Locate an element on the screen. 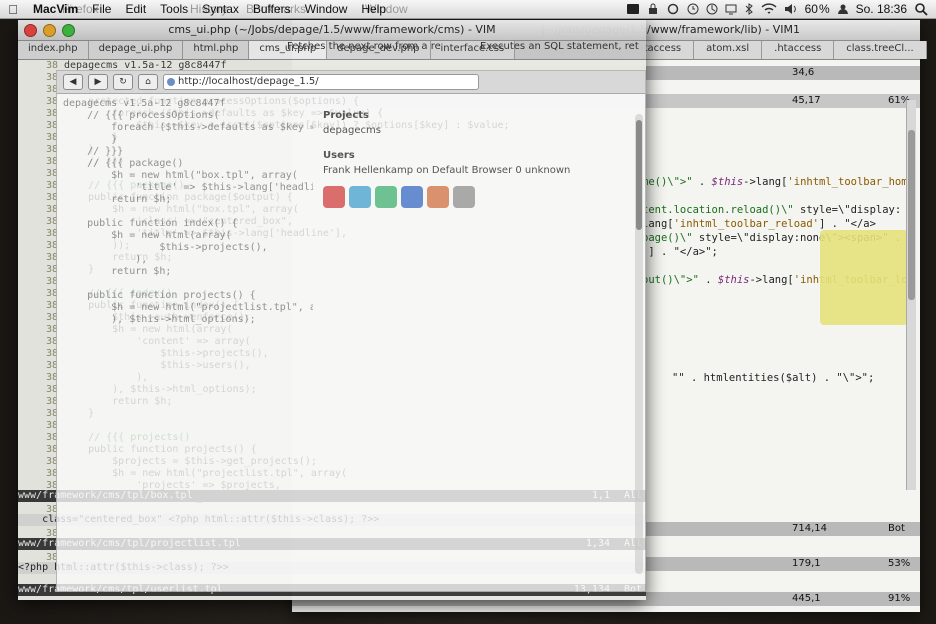 This screenshot has width=936, height=624. clock-icon is located at coordinates (693, 9).